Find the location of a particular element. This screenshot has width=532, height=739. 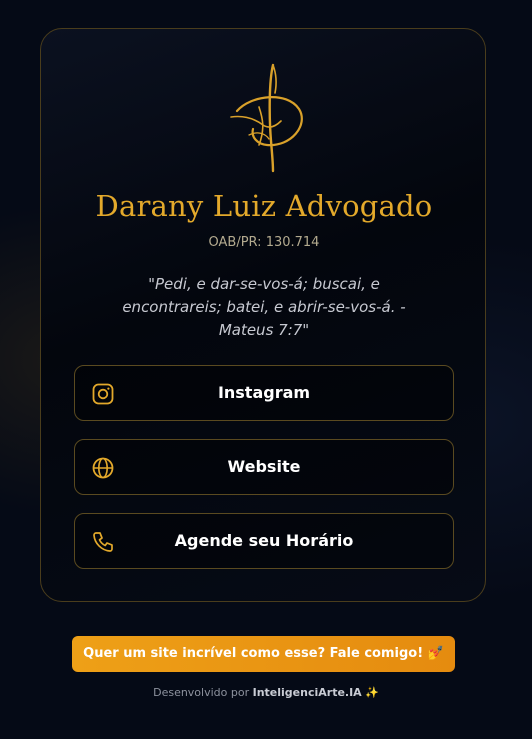

website-button-label: Website is located at coordinates (264, 466).